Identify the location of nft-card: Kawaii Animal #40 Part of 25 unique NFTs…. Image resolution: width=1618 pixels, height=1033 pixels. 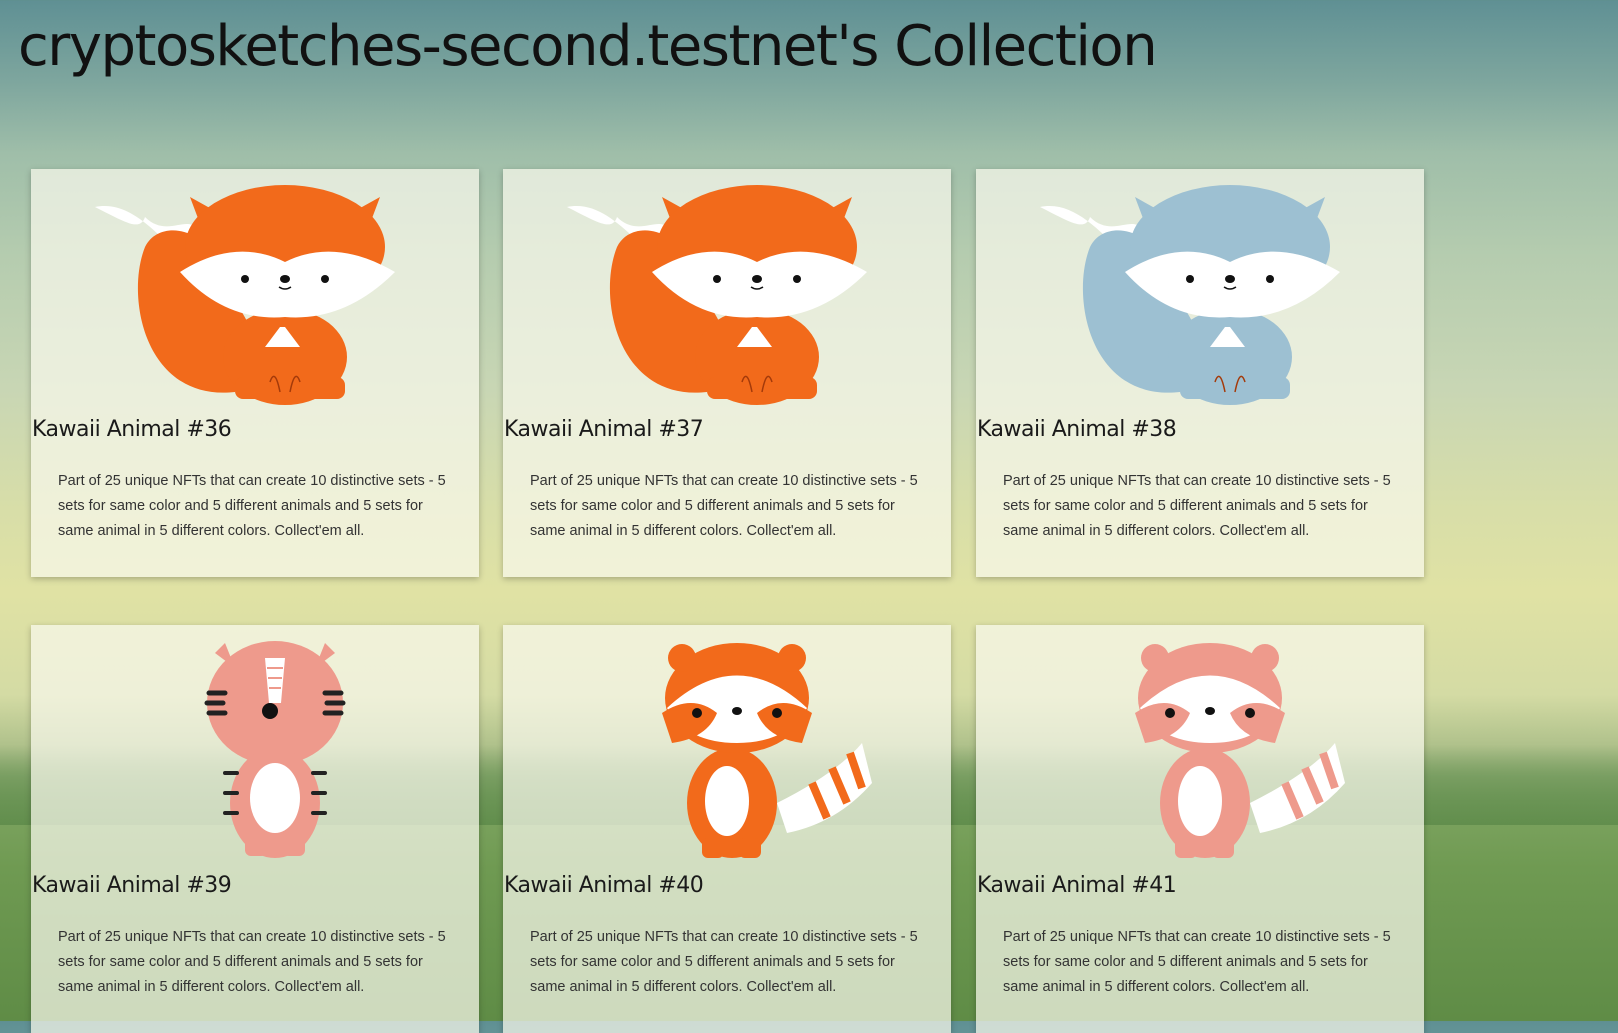
(727, 829).